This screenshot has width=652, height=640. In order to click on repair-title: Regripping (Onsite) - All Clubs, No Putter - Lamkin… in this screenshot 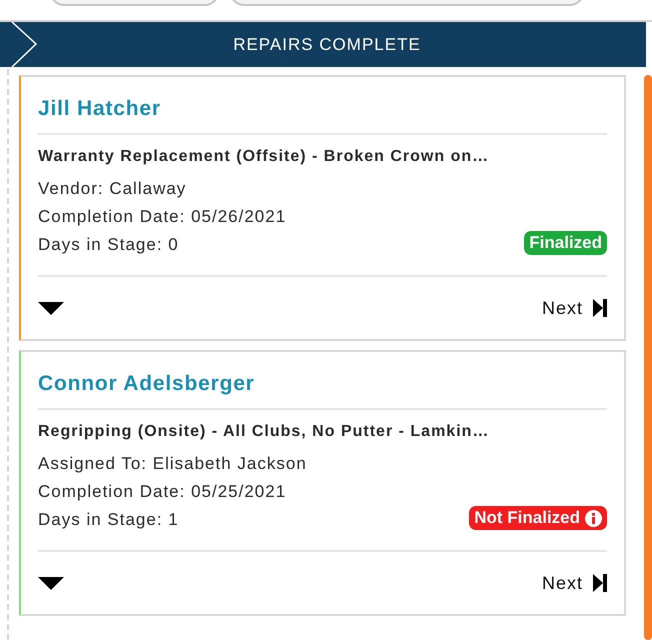, I will do `click(264, 432)`.